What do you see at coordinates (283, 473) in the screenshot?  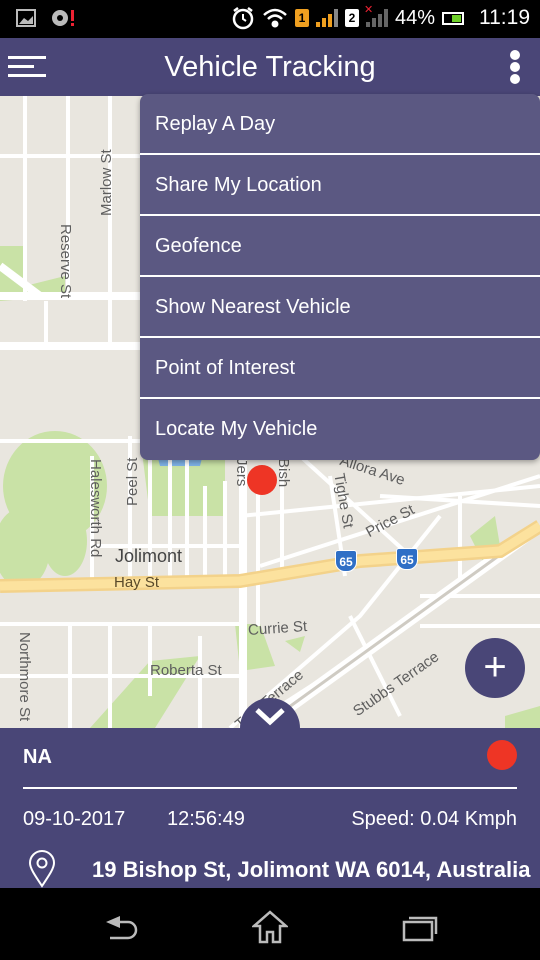 I see `street-label-bishop: Bish` at bounding box center [283, 473].